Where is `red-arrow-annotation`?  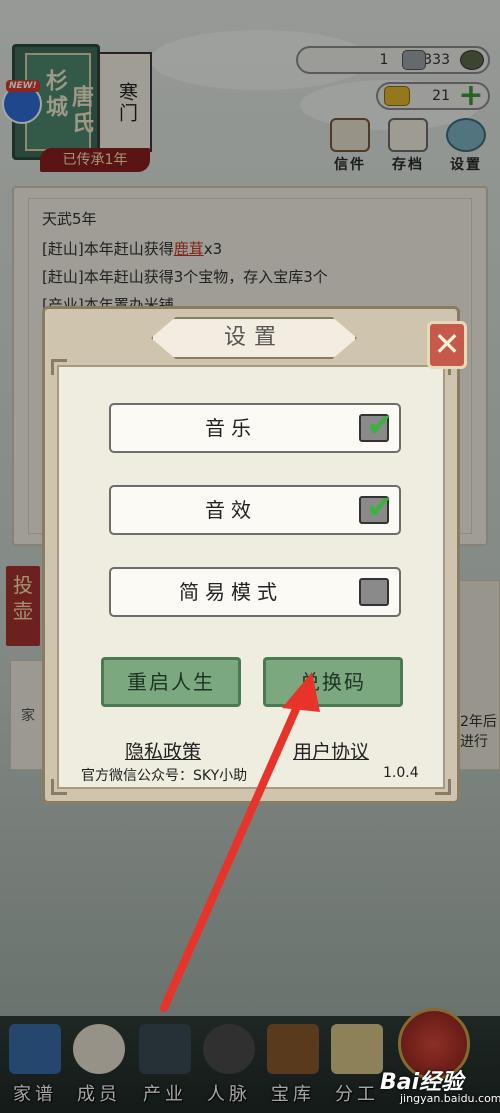
red-arrow-annotation is located at coordinates (240, 842).